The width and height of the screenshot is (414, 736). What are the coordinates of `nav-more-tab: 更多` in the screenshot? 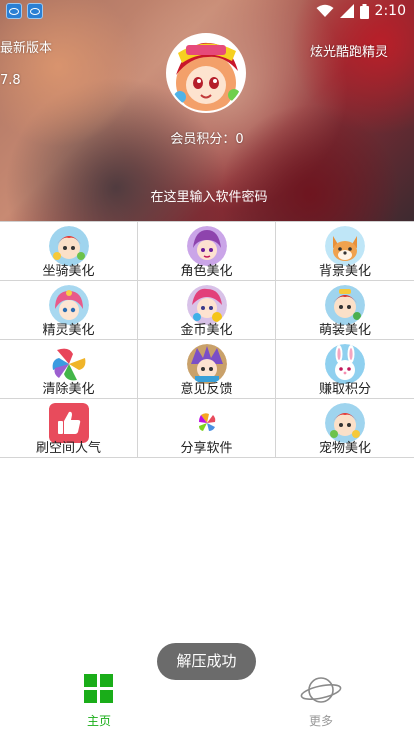 It's located at (321, 702).